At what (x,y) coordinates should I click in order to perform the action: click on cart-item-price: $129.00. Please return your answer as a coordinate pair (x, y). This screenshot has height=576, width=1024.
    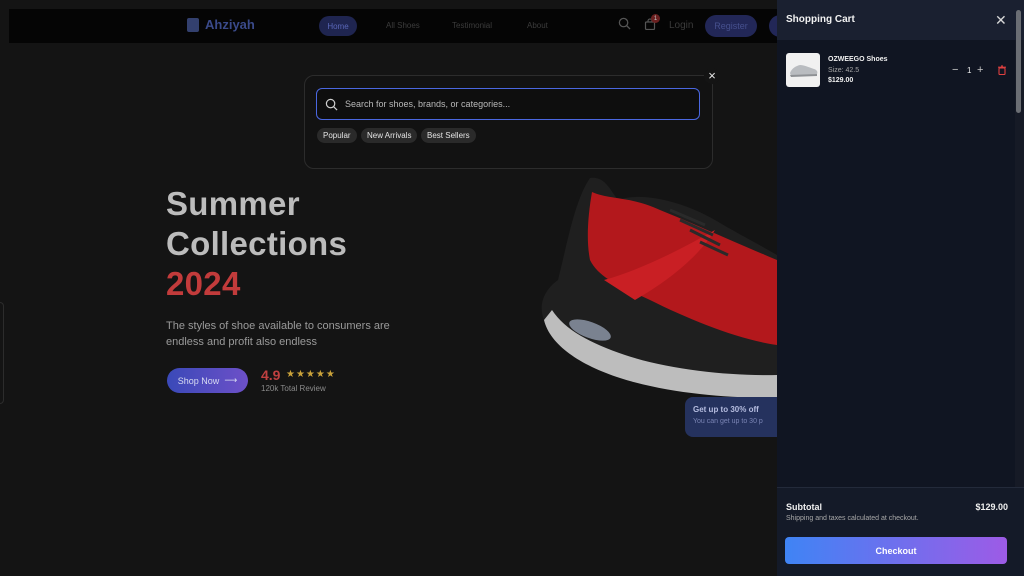
    Looking at the image, I should click on (841, 80).